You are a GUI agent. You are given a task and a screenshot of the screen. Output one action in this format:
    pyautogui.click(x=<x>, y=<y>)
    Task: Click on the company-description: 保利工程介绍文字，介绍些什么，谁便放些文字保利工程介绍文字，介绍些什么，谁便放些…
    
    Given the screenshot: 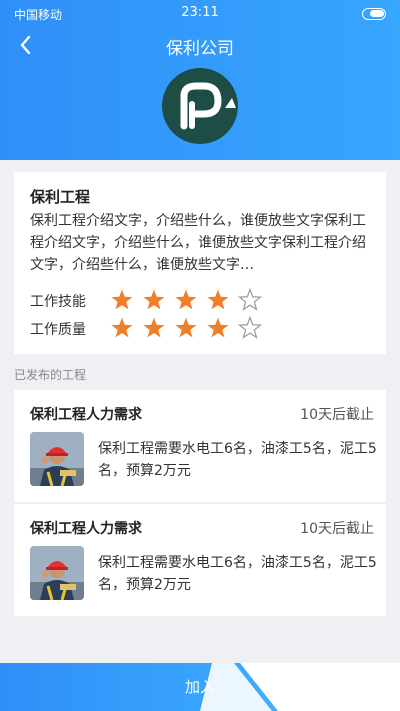 What is the action you would take?
    pyautogui.click(x=198, y=243)
    